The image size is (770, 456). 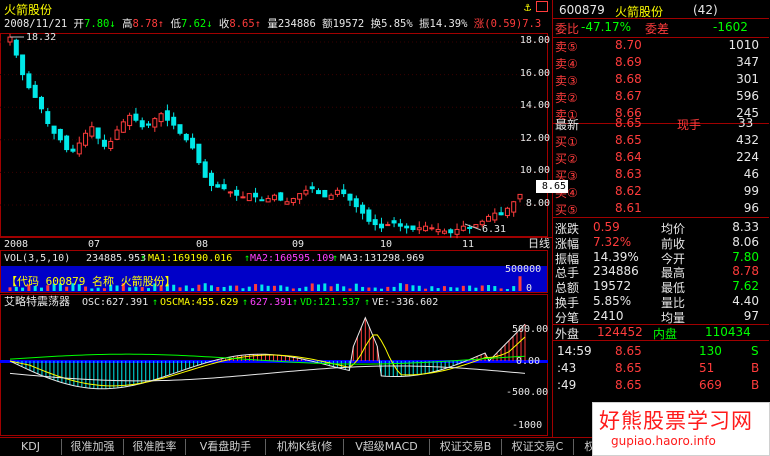 I want to click on tab-indicator: V超级MACD, so click(x=387, y=447).